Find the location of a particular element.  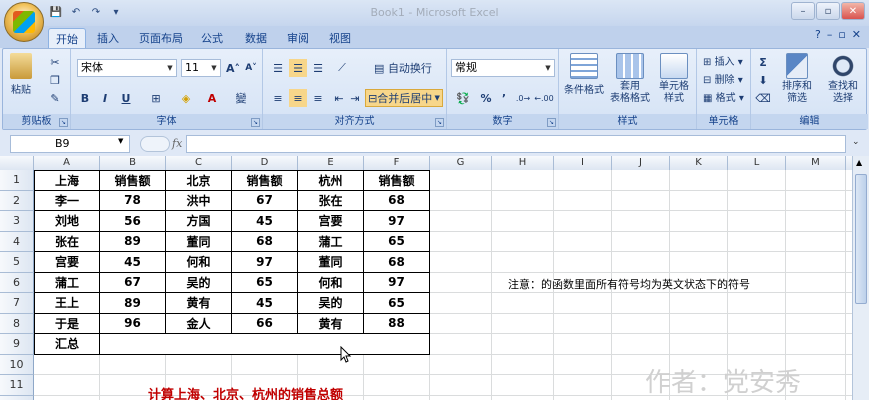

cell-g1 is located at coordinates (461, 180).